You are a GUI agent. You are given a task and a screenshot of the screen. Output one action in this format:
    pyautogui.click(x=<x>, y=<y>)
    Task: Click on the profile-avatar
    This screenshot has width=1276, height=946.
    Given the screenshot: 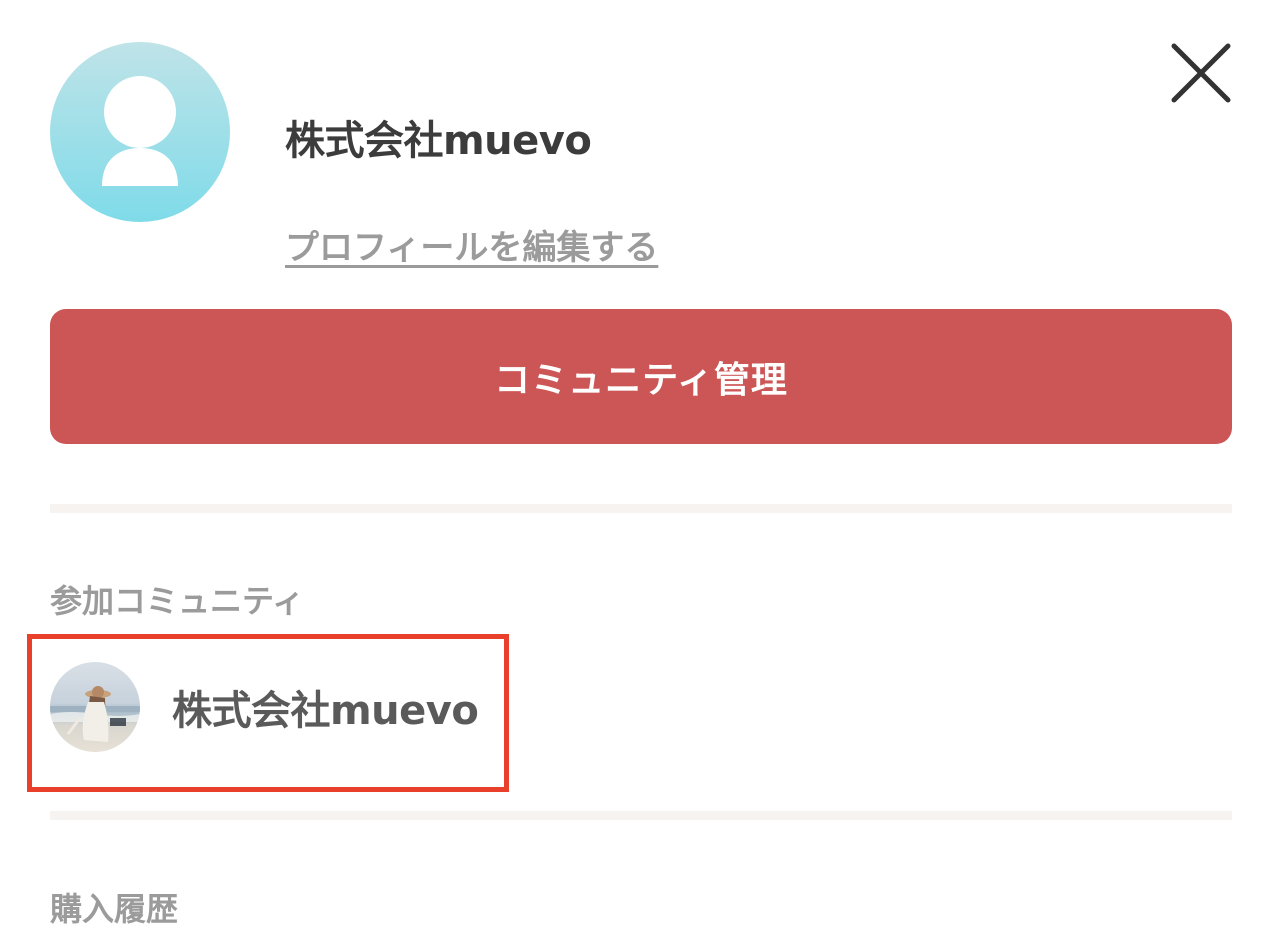 What is the action you would take?
    pyautogui.click(x=140, y=132)
    